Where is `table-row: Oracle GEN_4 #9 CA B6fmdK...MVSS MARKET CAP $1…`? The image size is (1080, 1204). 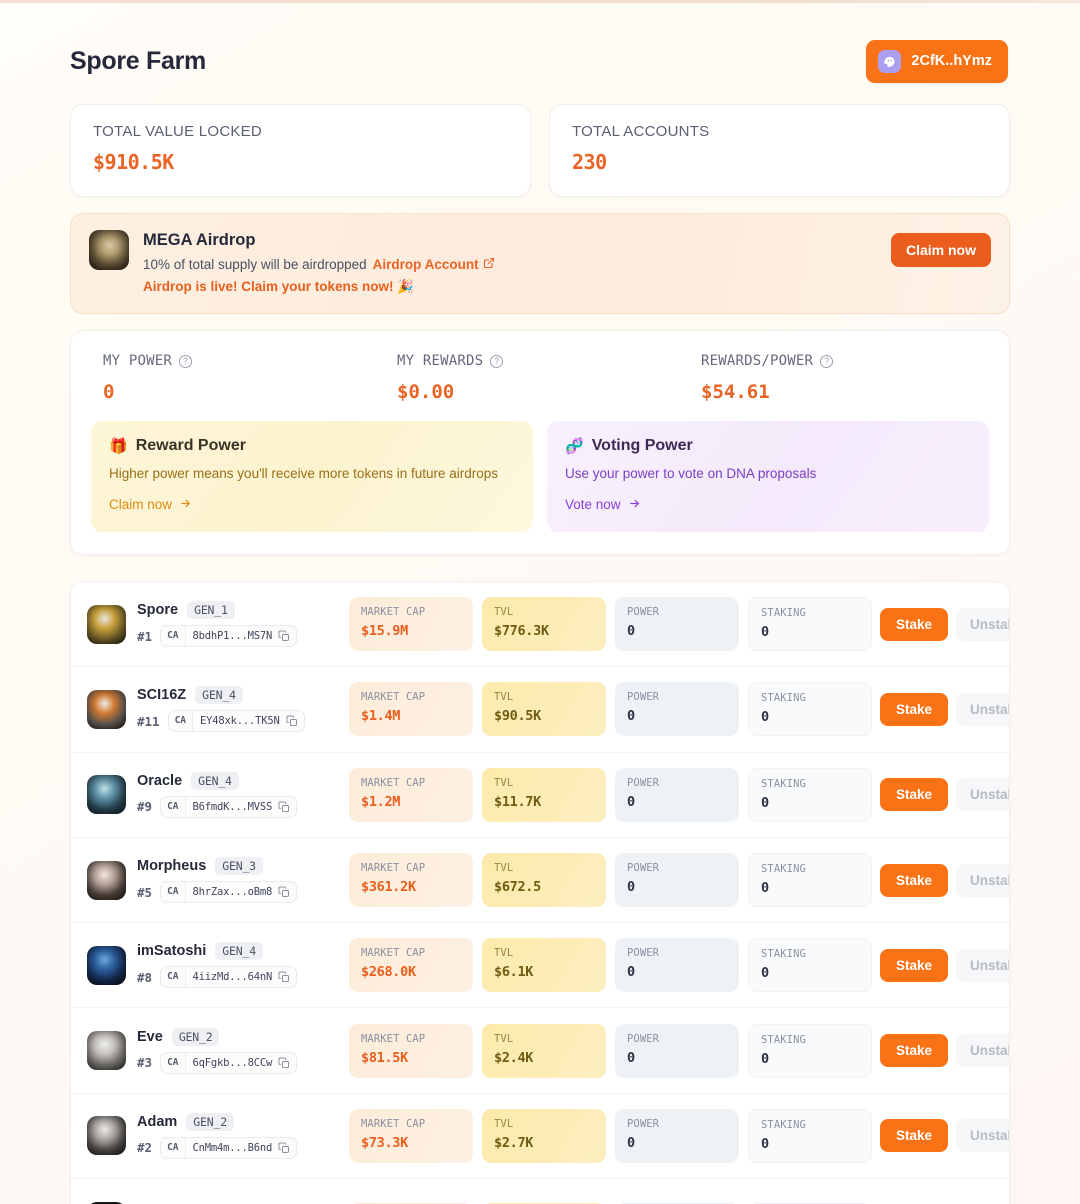
table-row: Oracle GEN_4 #9 CA B6fmdK...MVSS MARKET CAP $1… is located at coordinates (540, 795).